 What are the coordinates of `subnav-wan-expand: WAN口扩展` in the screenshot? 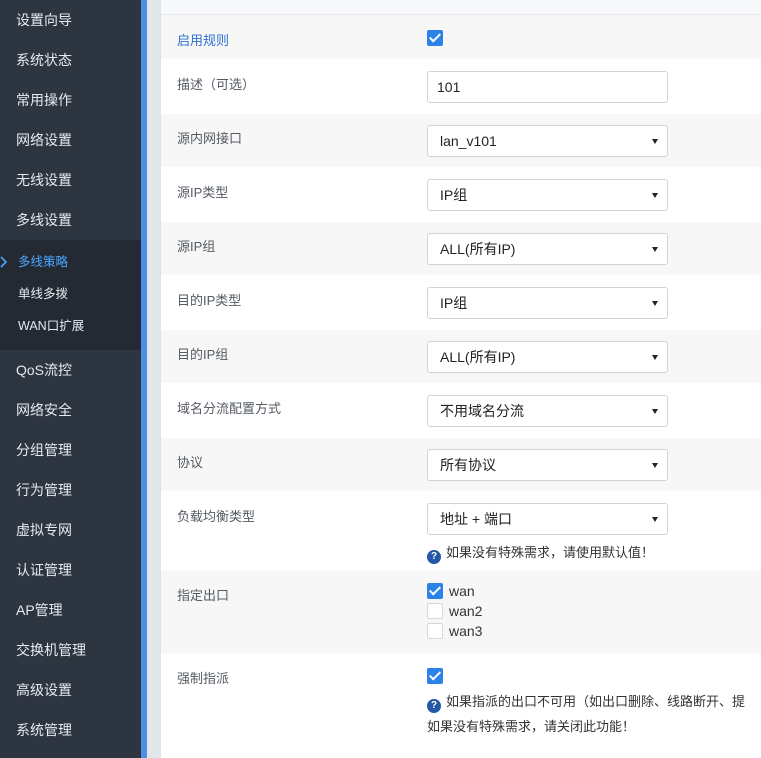 It's located at (70, 326).